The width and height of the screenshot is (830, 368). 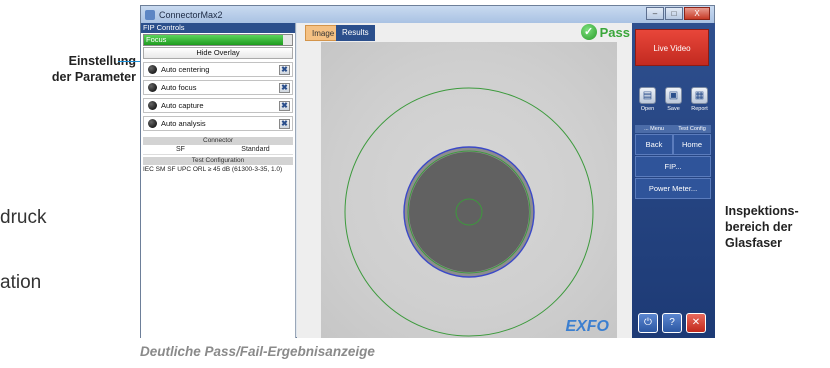 I want to click on option-auto-capture: Auto capture ✖, so click(x=218, y=105).